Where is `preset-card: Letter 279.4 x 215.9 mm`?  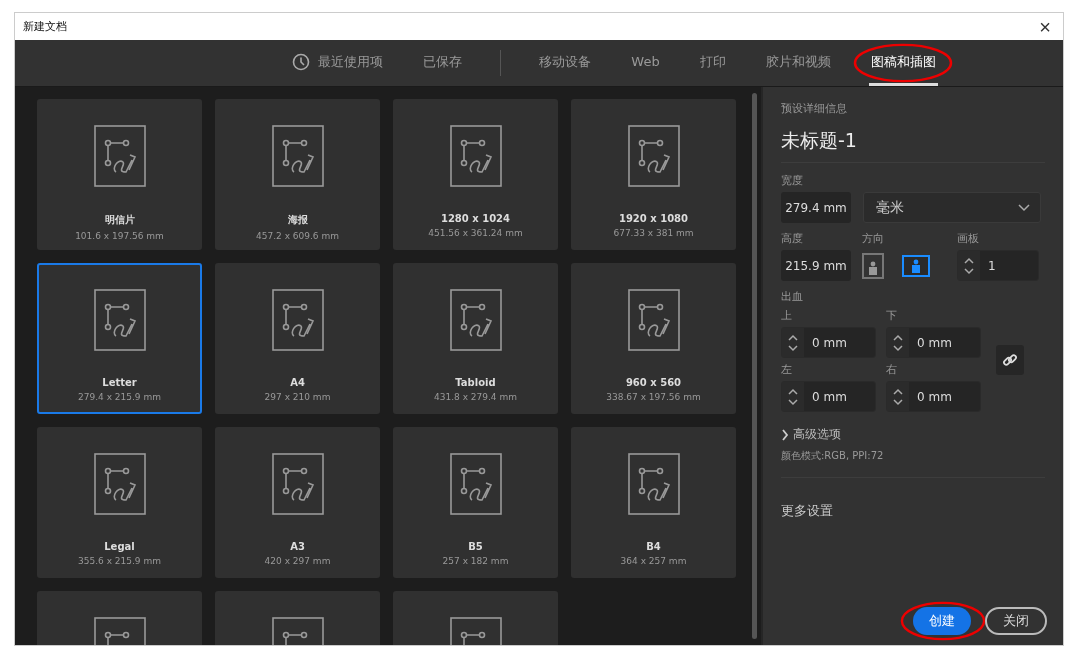
preset-card: Letter 279.4 x 215.9 mm is located at coordinates (119, 338).